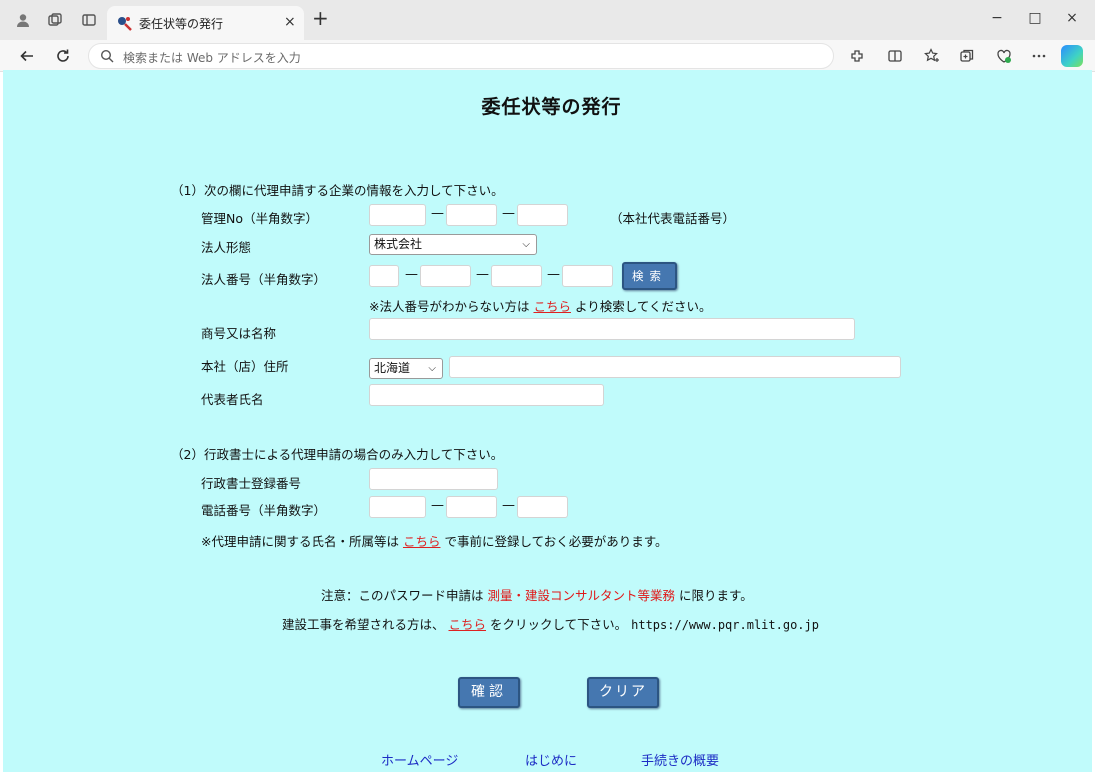 The image size is (1095, 776). I want to click on maximize-icon: □, so click(1035, 18).